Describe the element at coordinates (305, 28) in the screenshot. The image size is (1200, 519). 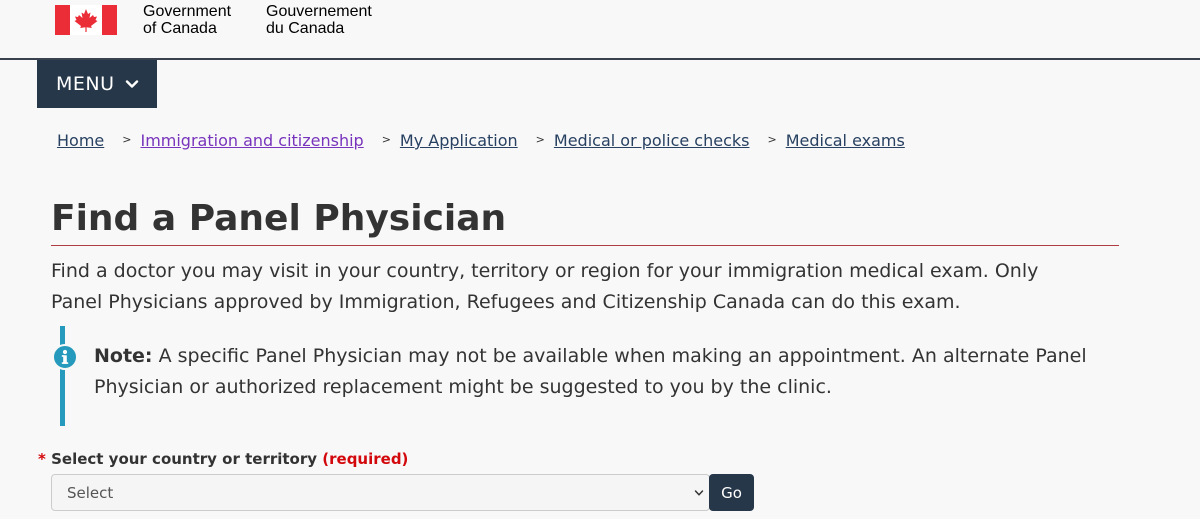
I see `signature-fr-line-2: du Canada` at that location.